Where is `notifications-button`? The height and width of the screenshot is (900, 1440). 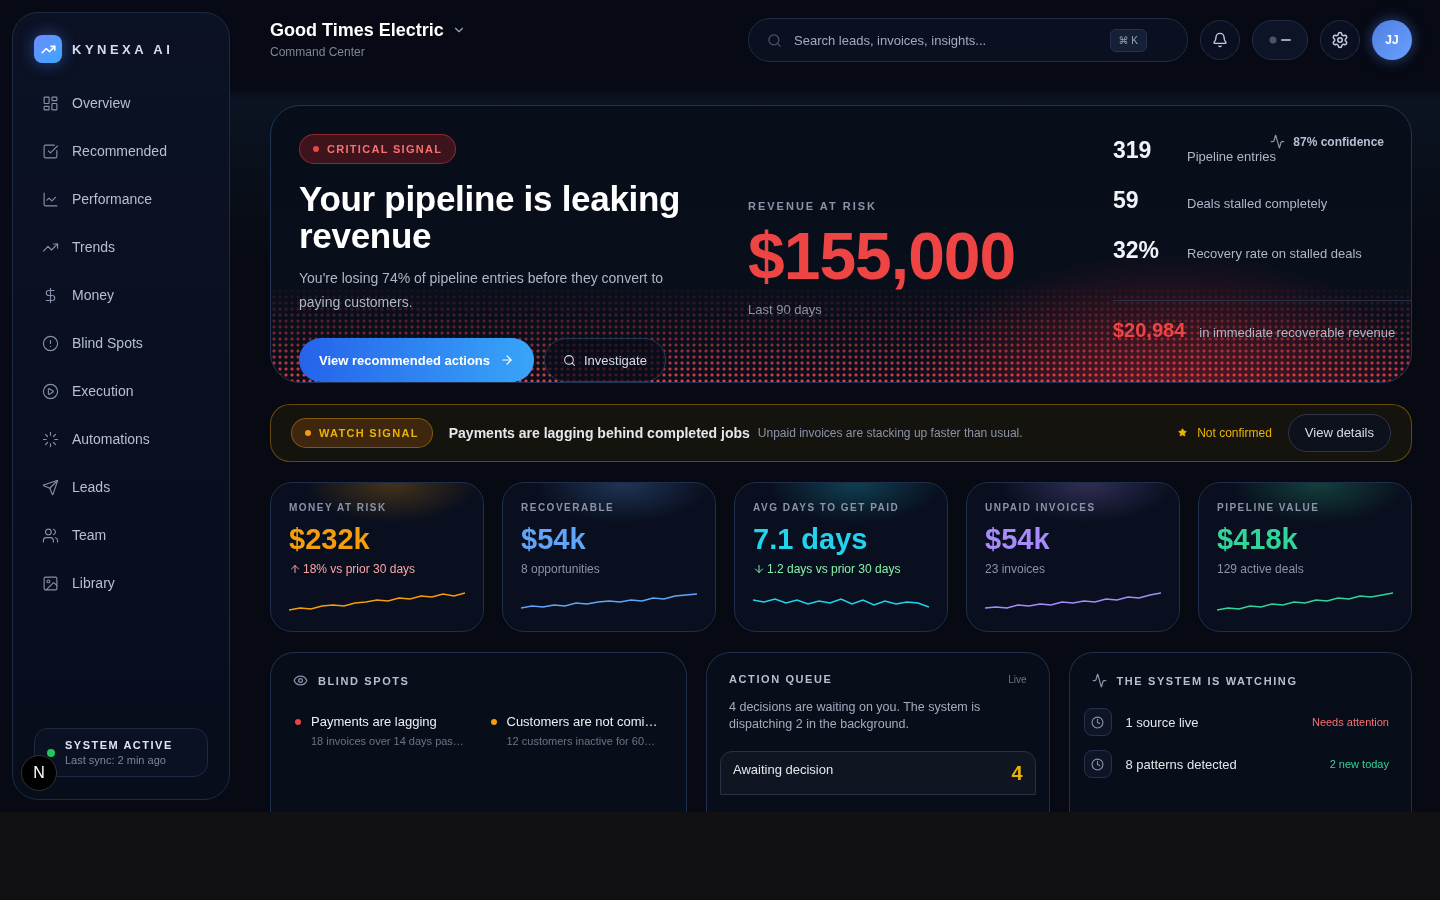 notifications-button is located at coordinates (1220, 40).